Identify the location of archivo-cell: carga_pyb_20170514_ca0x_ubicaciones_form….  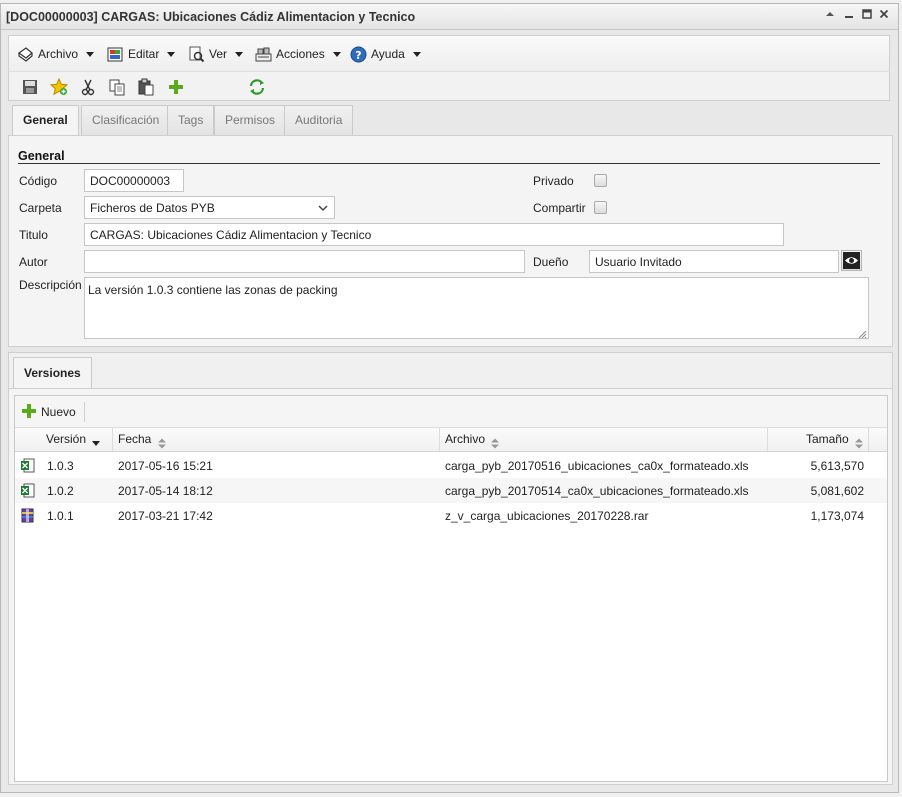
(597, 491).